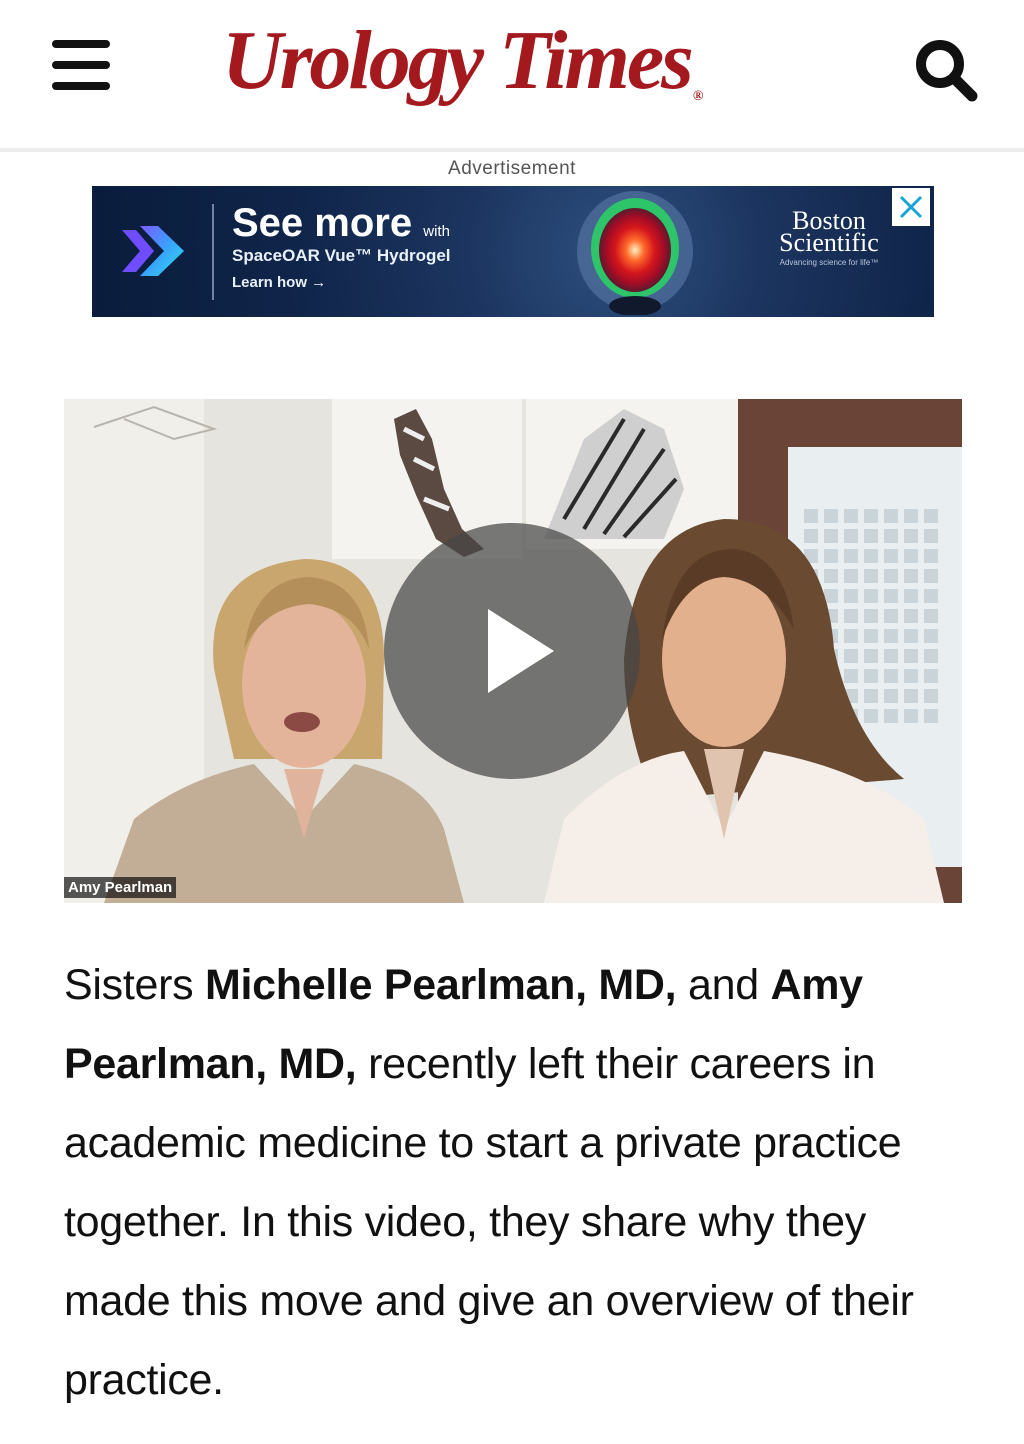 This screenshot has width=1024, height=1444. I want to click on registered-mark: ®, so click(698, 96).